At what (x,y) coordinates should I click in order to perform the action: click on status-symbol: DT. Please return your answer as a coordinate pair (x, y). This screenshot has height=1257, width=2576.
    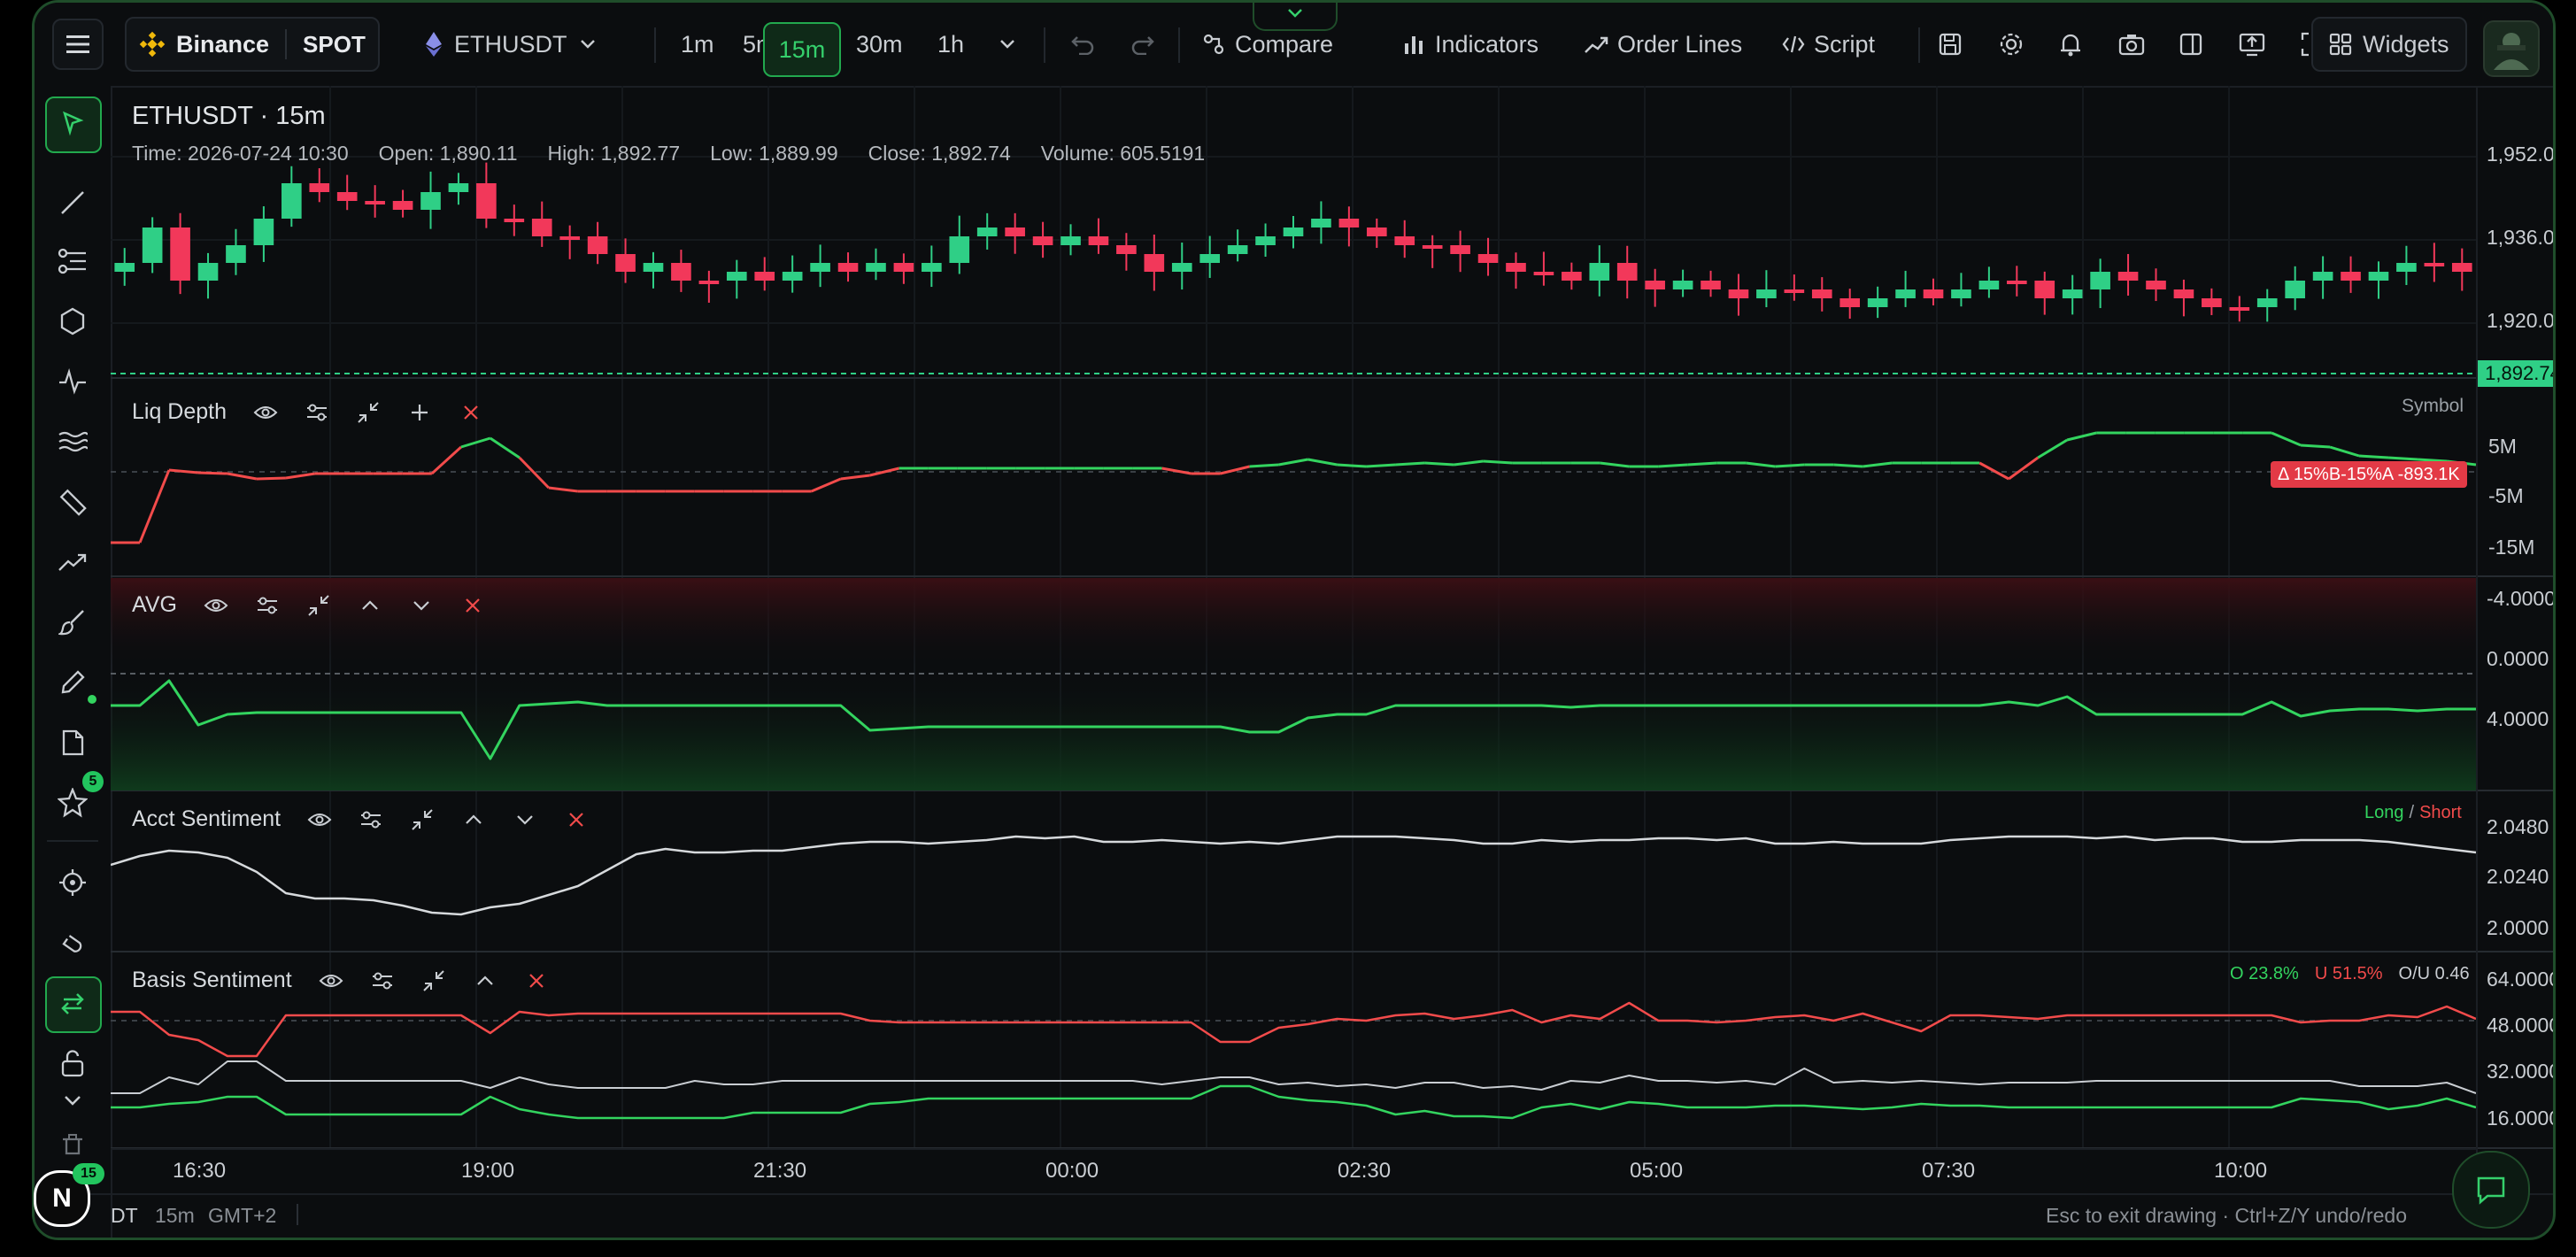
    Looking at the image, I should click on (124, 1215).